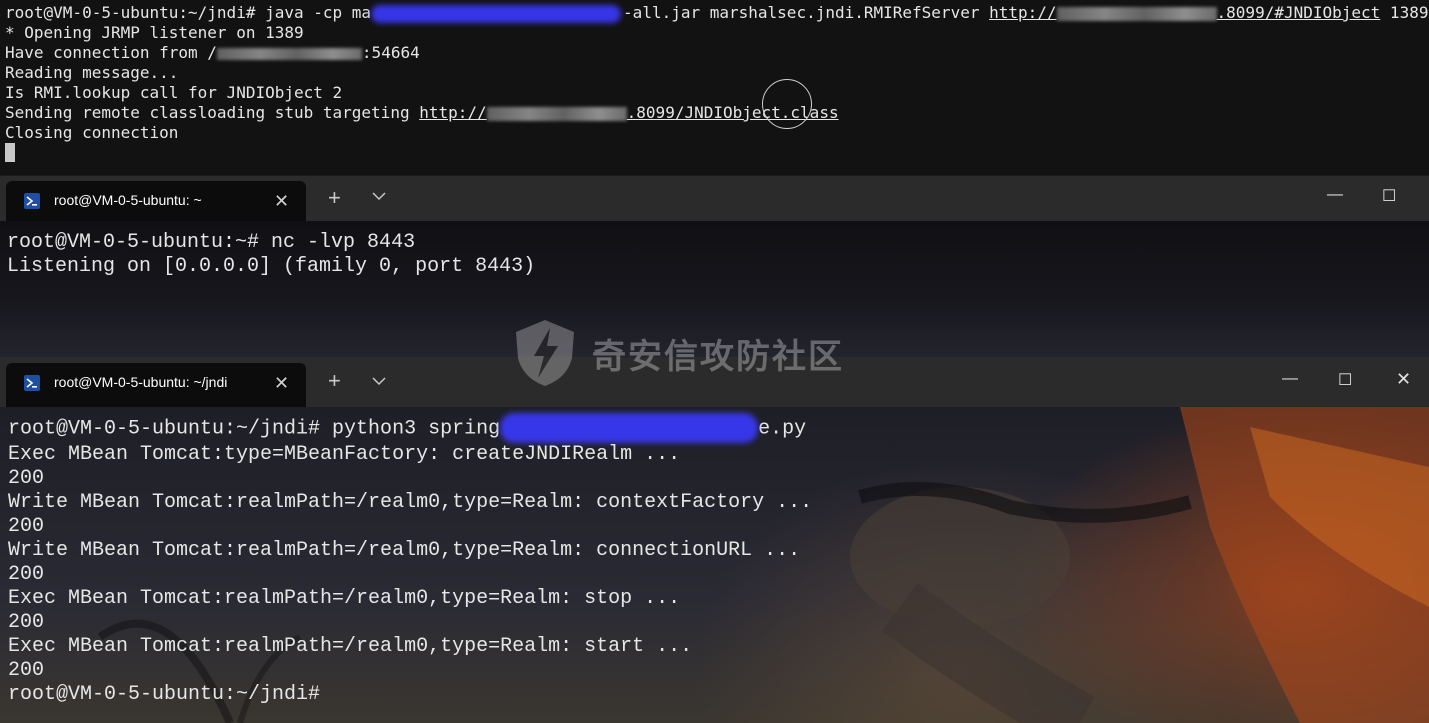  What do you see at coordinates (141, 382) in the screenshot?
I see `tab-title: root@VM-0-5-ubuntu: ~/jndi` at bounding box center [141, 382].